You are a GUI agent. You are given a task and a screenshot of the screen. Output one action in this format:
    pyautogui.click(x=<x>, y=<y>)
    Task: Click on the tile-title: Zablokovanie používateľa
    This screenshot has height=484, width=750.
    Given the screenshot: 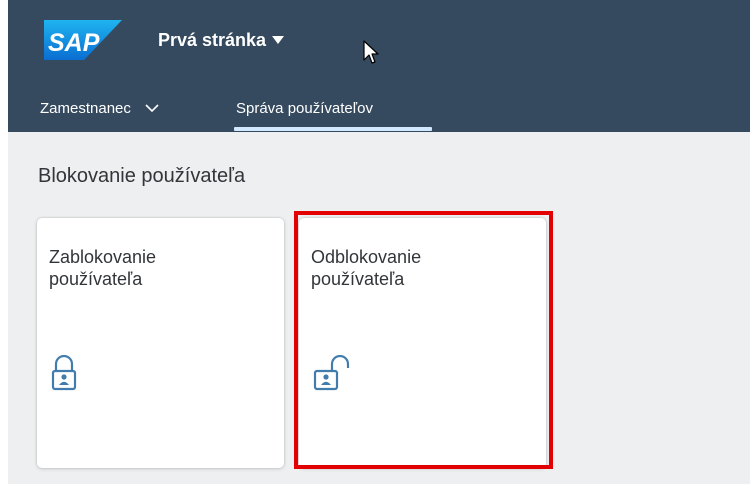 What is the action you would take?
    pyautogui.click(x=149, y=268)
    